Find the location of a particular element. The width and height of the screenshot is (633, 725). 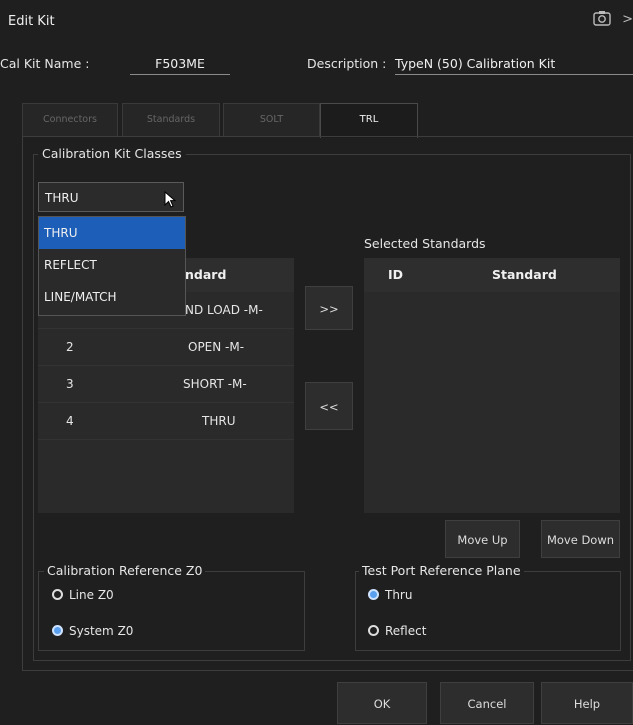

move-down-button: Move Down is located at coordinates (580, 539).